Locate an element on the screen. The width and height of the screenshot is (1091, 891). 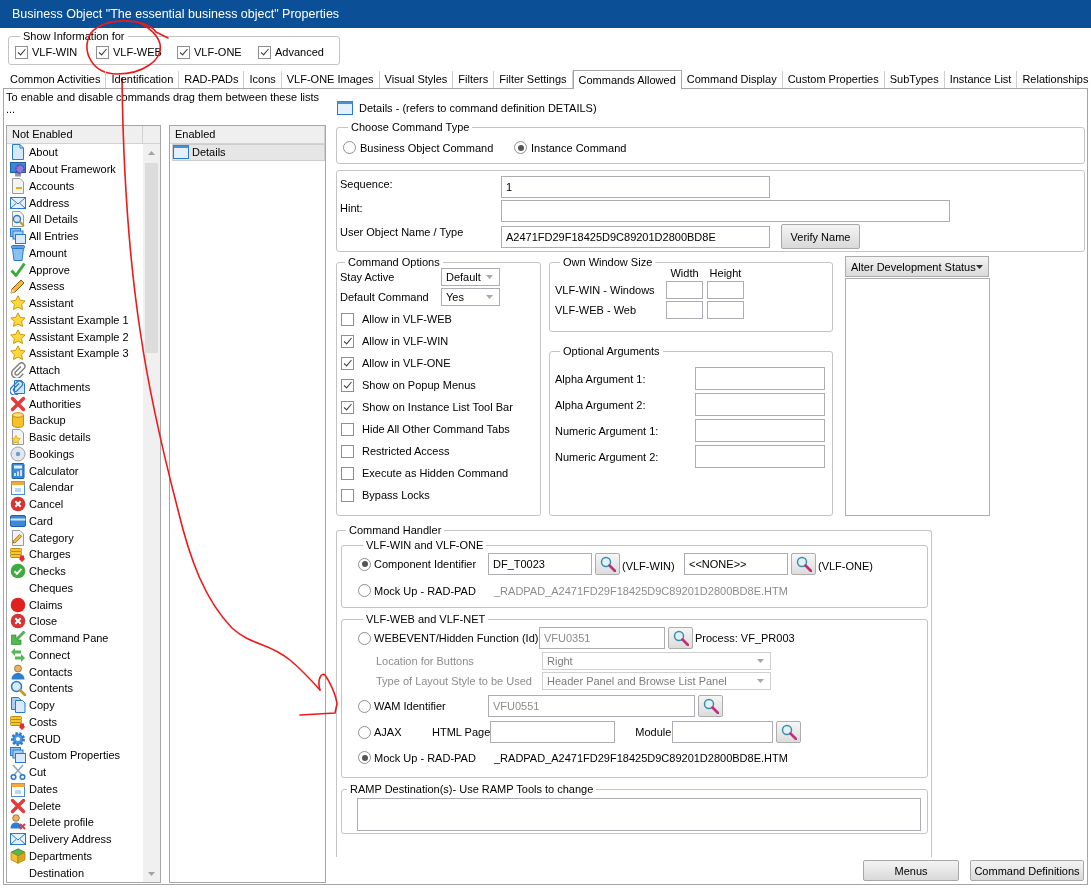
hint-field is located at coordinates (725, 211).